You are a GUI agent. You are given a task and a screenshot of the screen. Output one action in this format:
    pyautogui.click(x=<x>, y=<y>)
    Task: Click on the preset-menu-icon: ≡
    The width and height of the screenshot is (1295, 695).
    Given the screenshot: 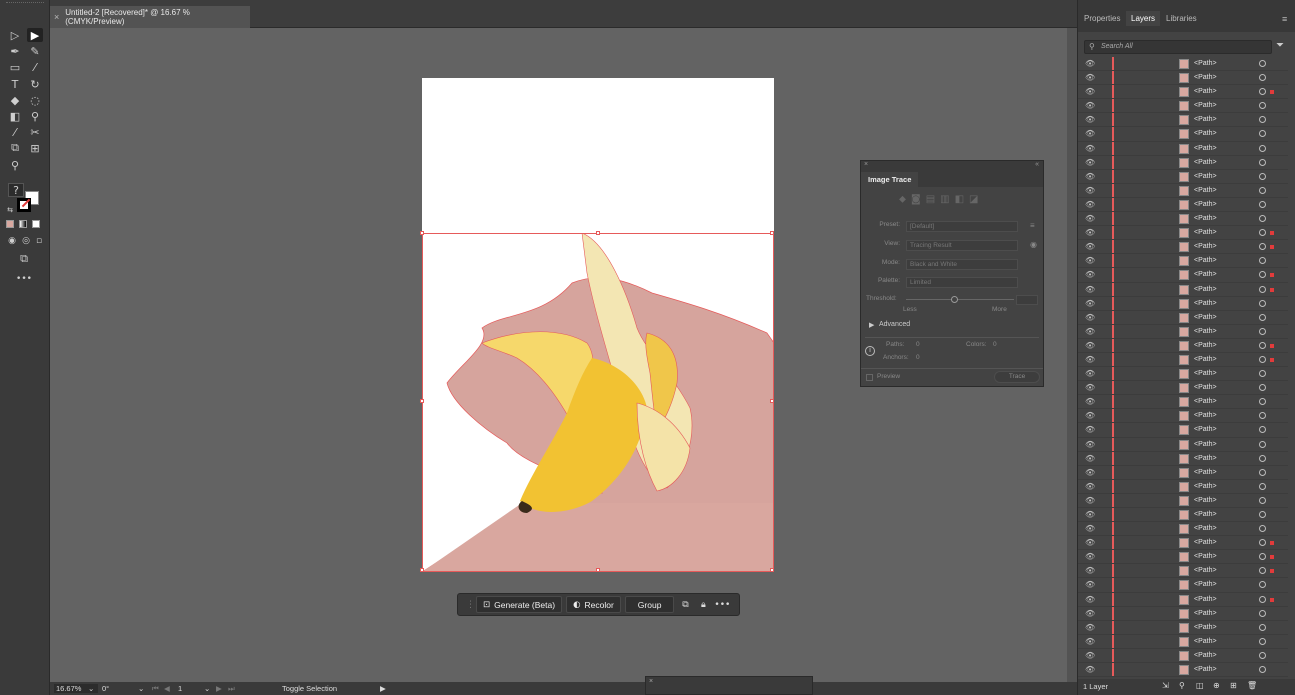 What is the action you would take?
    pyautogui.click(x=1032, y=225)
    